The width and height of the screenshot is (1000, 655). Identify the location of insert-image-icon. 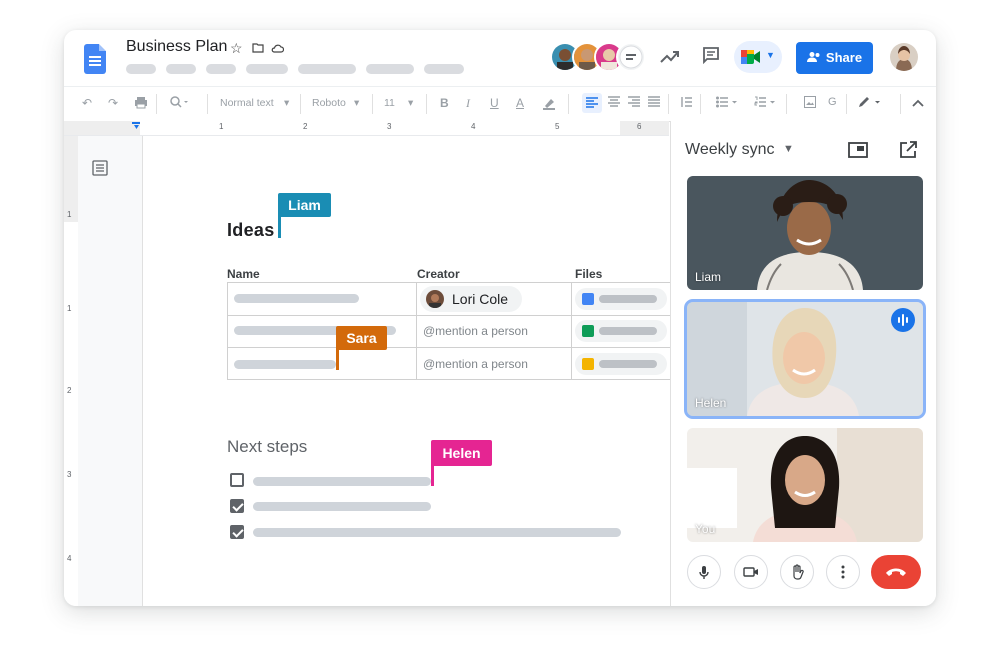
(810, 103).